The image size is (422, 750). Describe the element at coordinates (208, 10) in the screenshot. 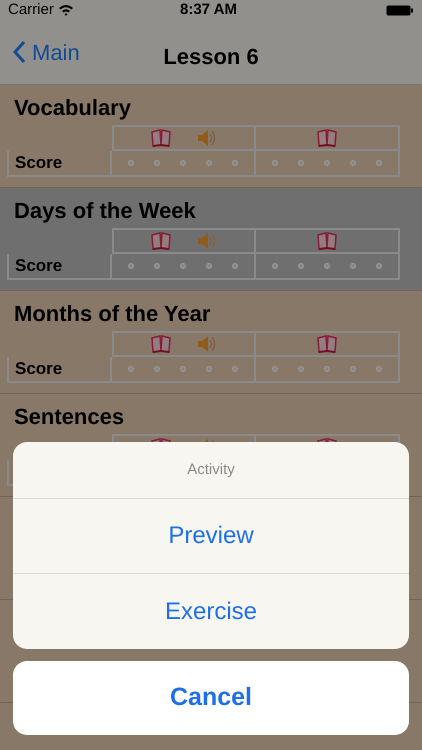

I see `clock: 8:37 AM` at that location.